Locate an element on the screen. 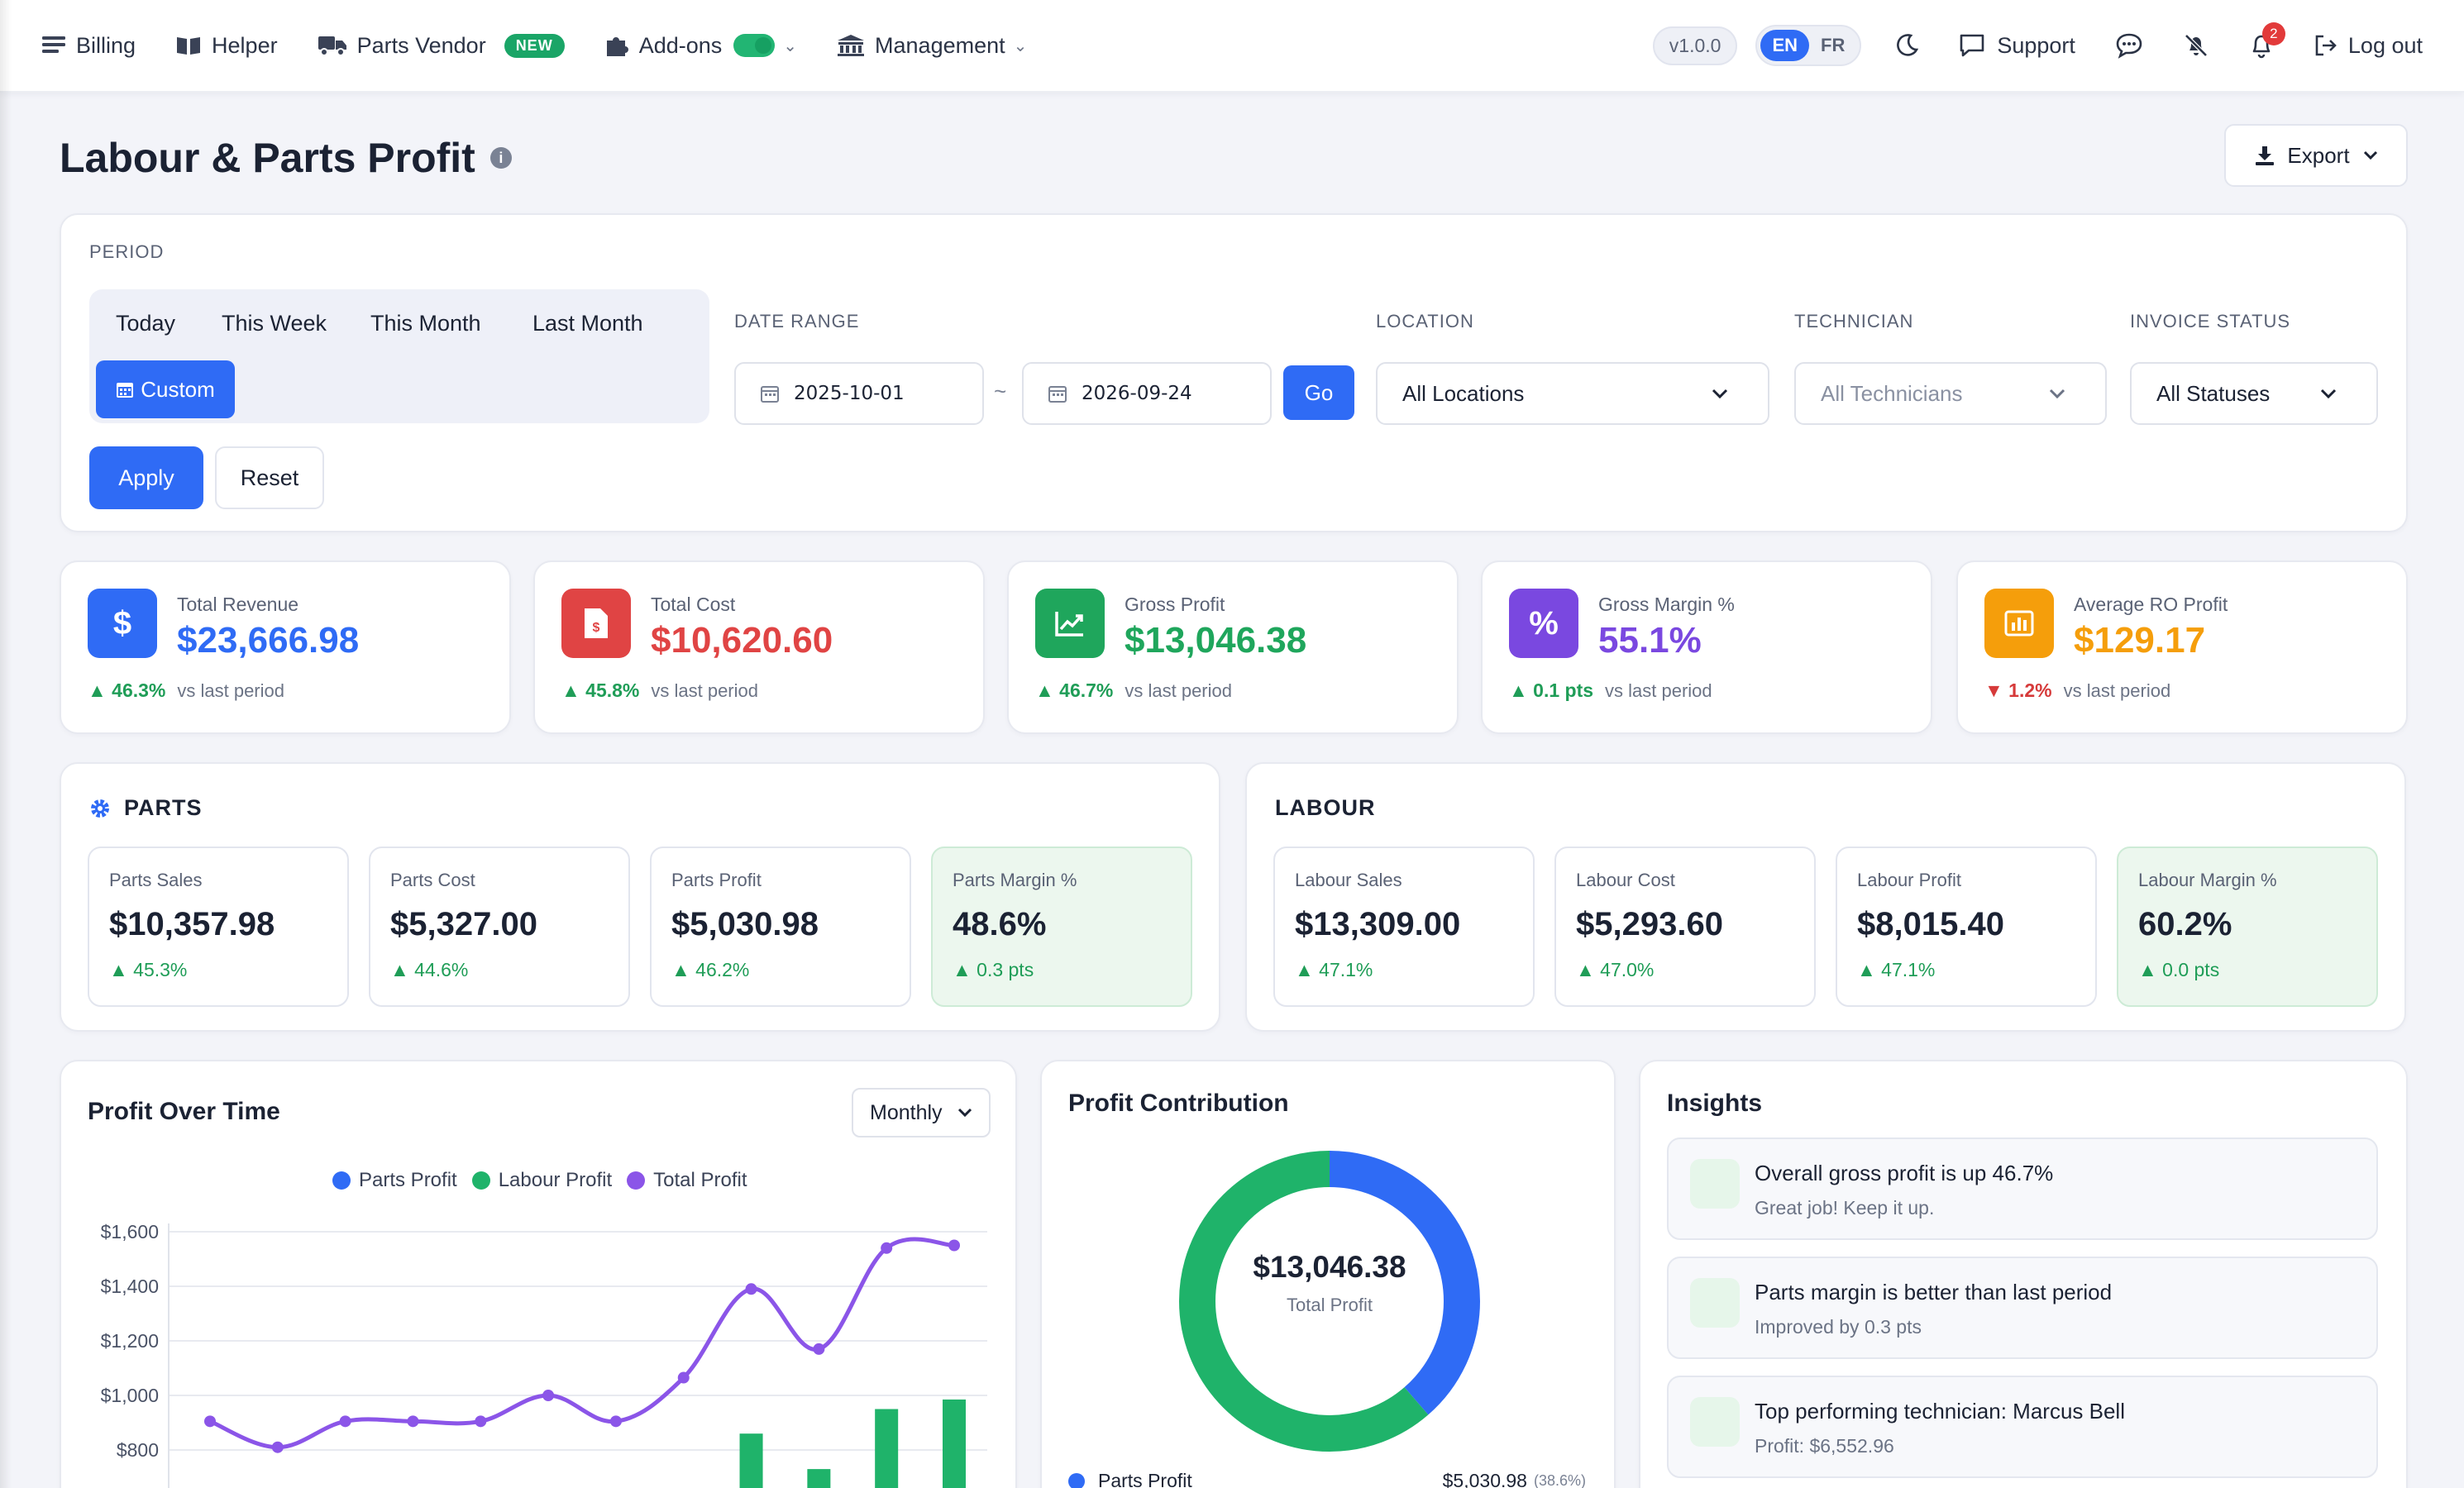 The width and height of the screenshot is (2464, 1488). logout-button: Log out is located at coordinates (2368, 46).